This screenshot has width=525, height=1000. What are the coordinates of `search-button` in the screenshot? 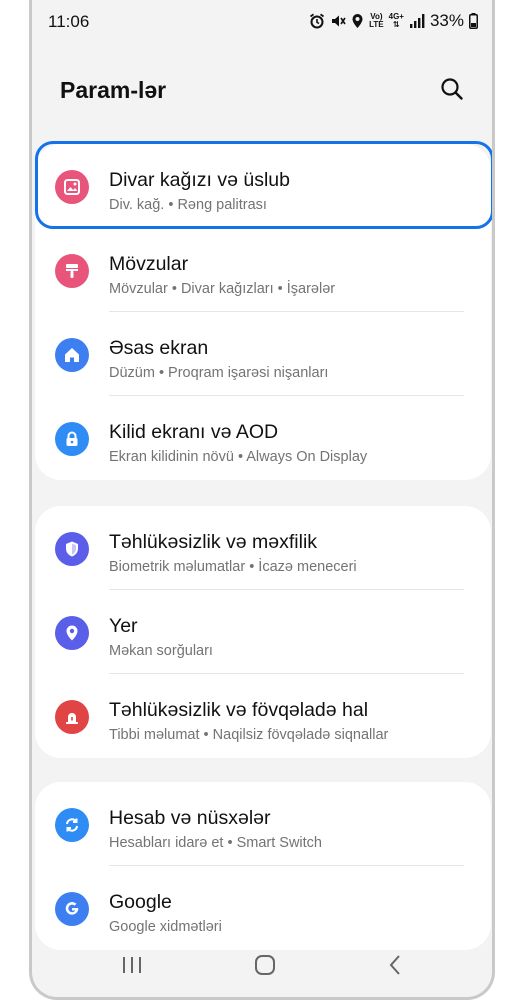 It's located at (452, 91).